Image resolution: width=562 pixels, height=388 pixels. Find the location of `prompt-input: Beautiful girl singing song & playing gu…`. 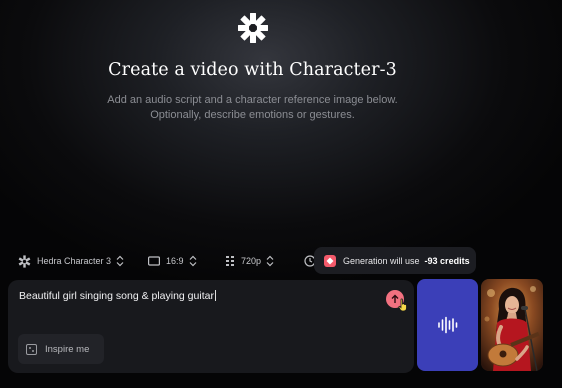

prompt-input: Beautiful girl singing song & playing gu… is located at coordinates (117, 296).